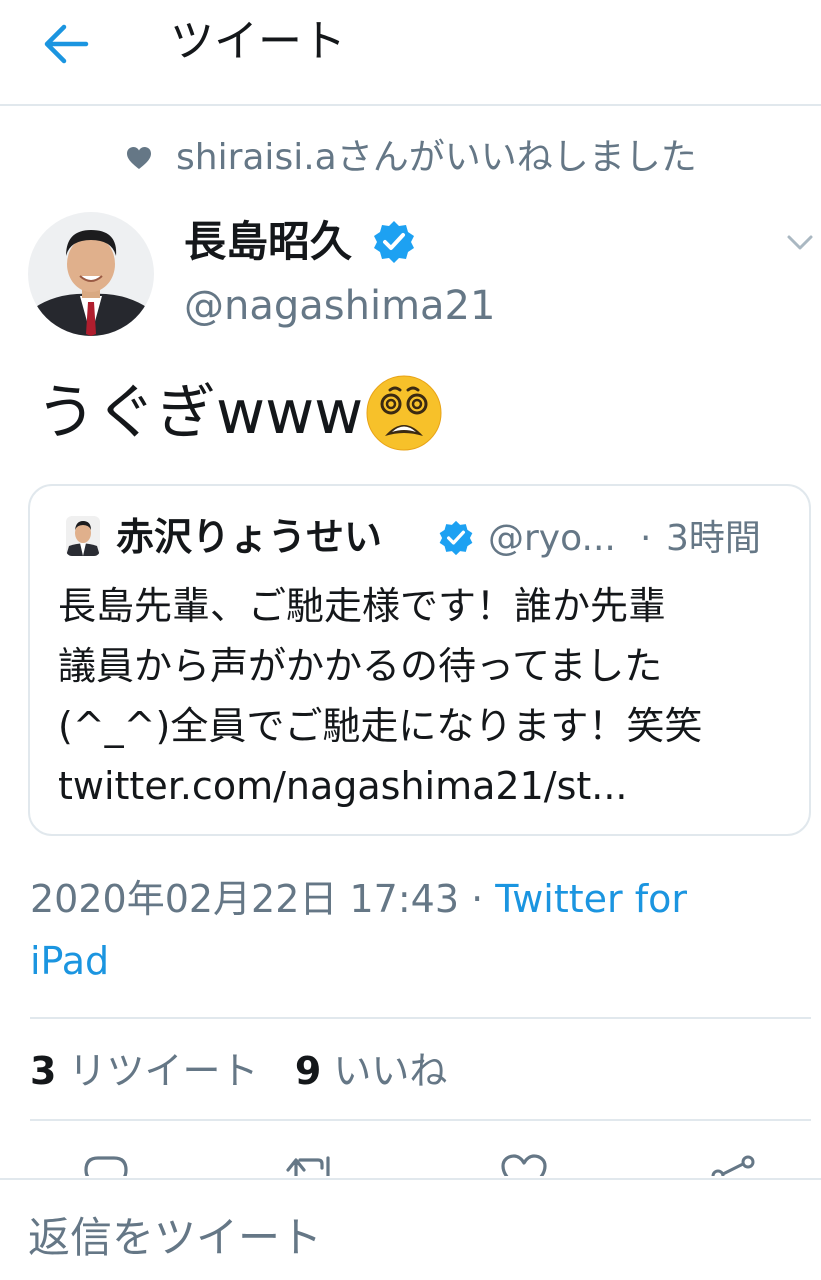 The width and height of the screenshot is (821, 1280). Describe the element at coordinates (200, 413) in the screenshot. I see `tweet-text-content: うぐぎwww` at that location.